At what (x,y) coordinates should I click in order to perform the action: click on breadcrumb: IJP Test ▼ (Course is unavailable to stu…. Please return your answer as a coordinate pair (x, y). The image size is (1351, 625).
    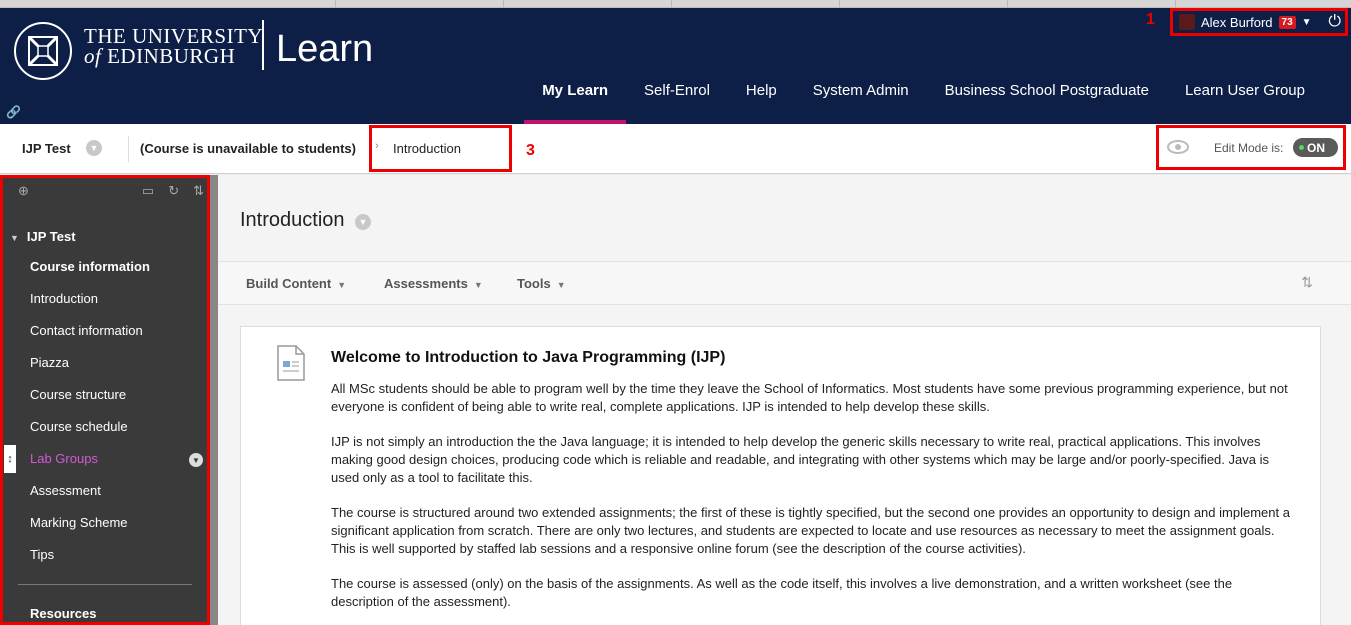
    Looking at the image, I should click on (675, 149).